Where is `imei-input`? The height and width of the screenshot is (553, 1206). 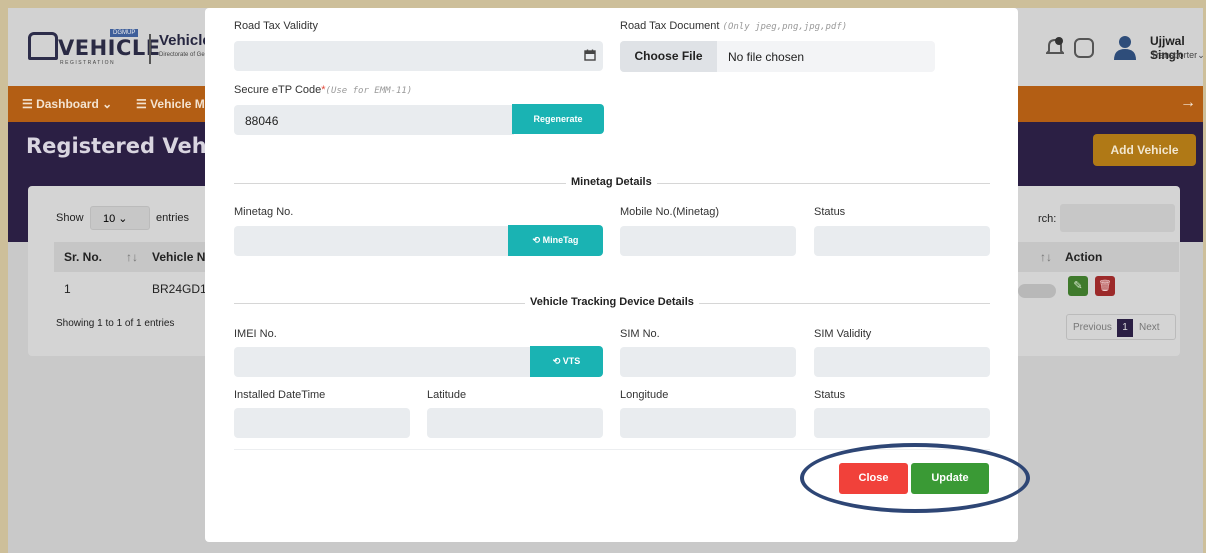 imei-input is located at coordinates (383, 362).